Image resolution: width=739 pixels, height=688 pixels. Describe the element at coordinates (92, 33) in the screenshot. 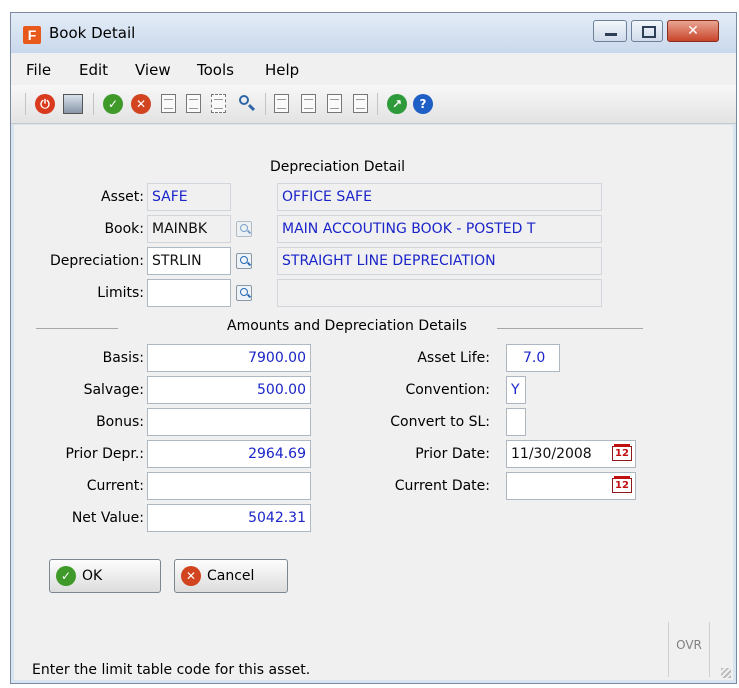

I see `window-title: Book Detail` at that location.